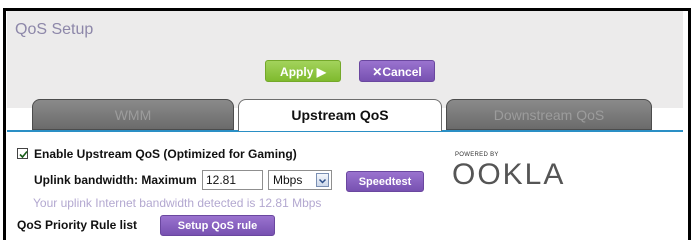  I want to click on cancel-button: ✕Cancel, so click(397, 71).